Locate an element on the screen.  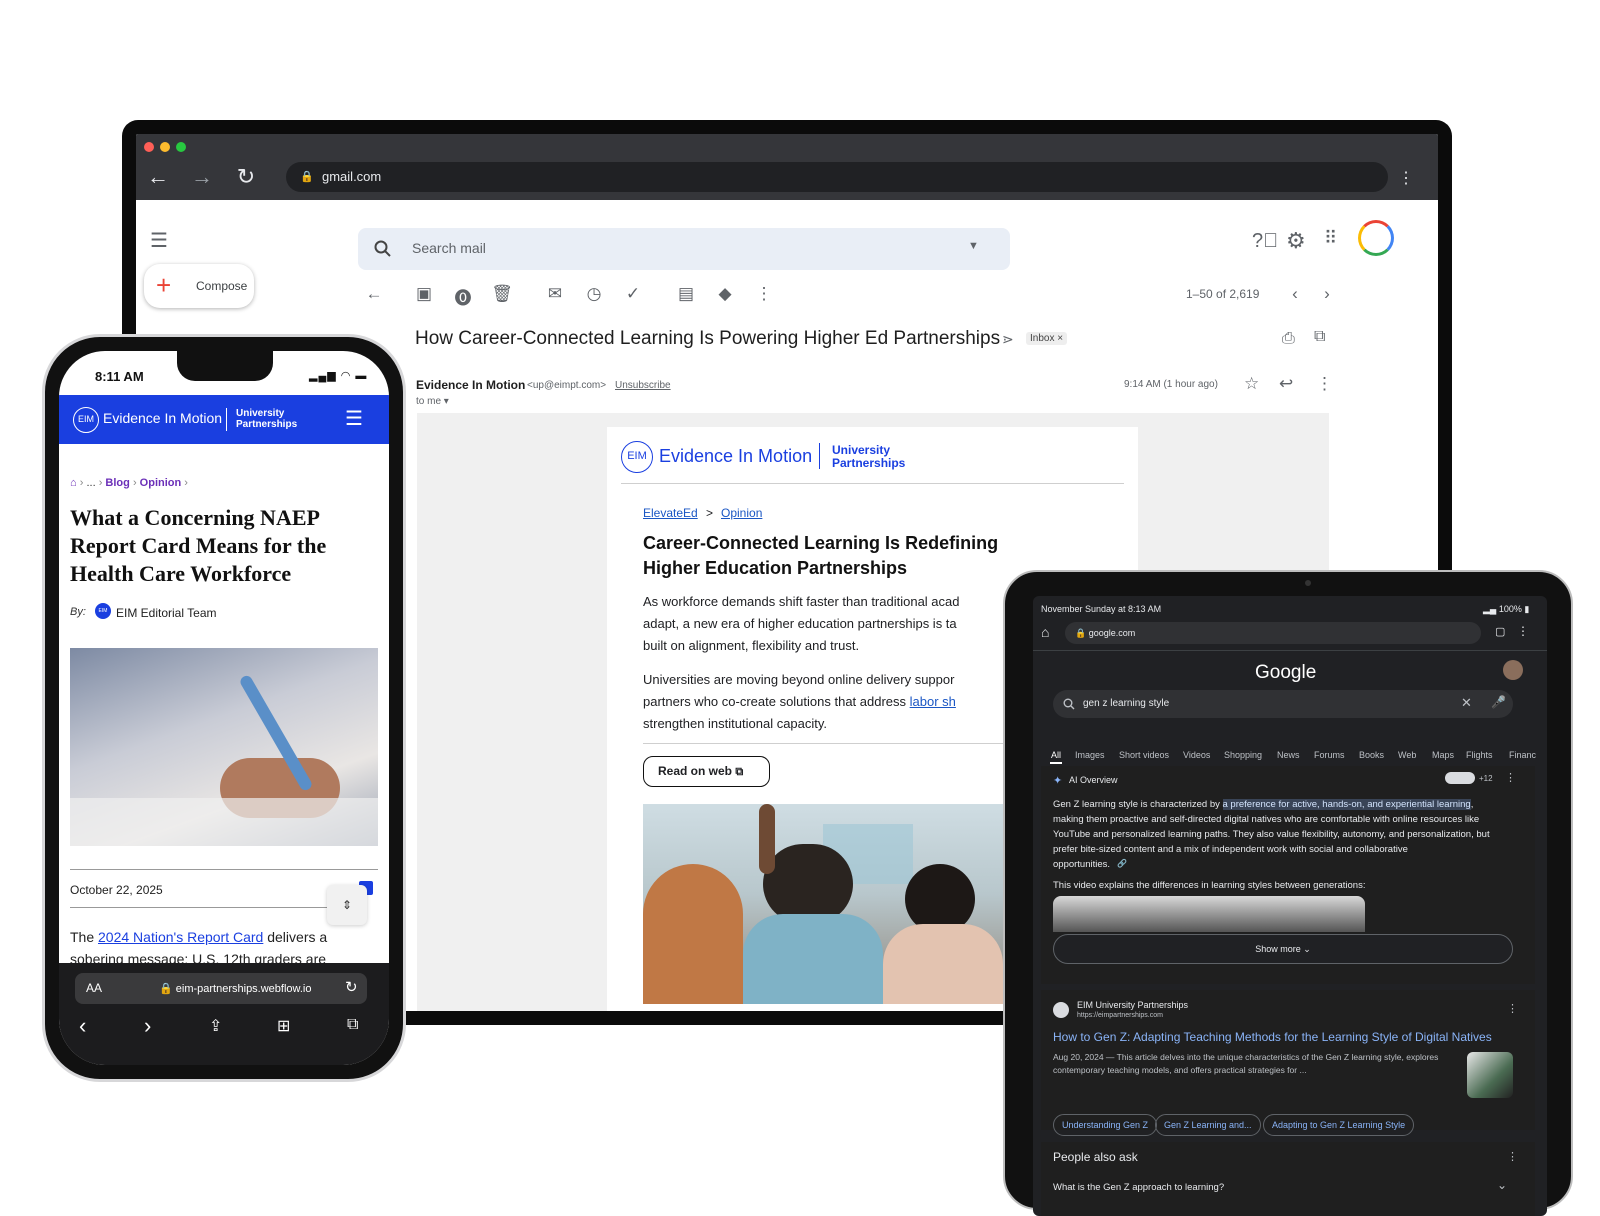
phone-notch is located at coordinates (225, 366).